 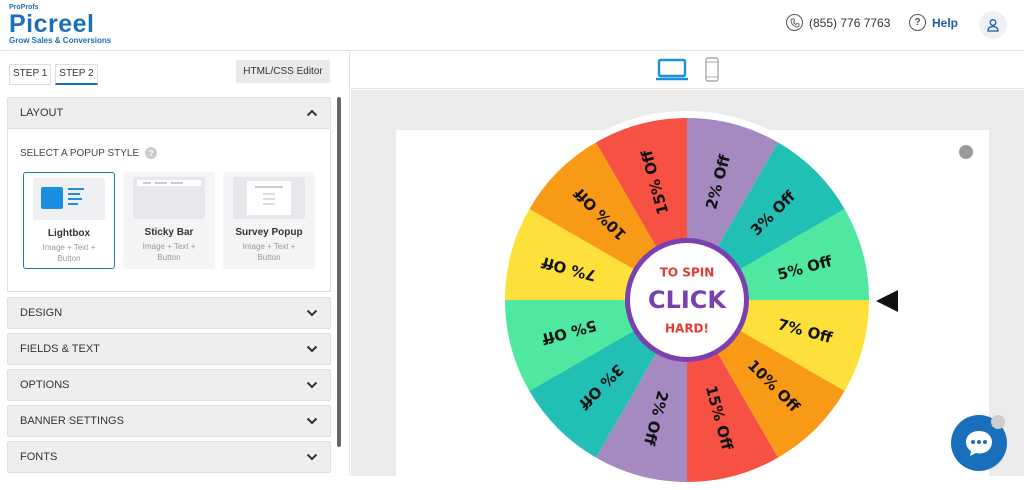 What do you see at coordinates (41, 313) in the screenshot?
I see `section-design-label: DESIGN` at bounding box center [41, 313].